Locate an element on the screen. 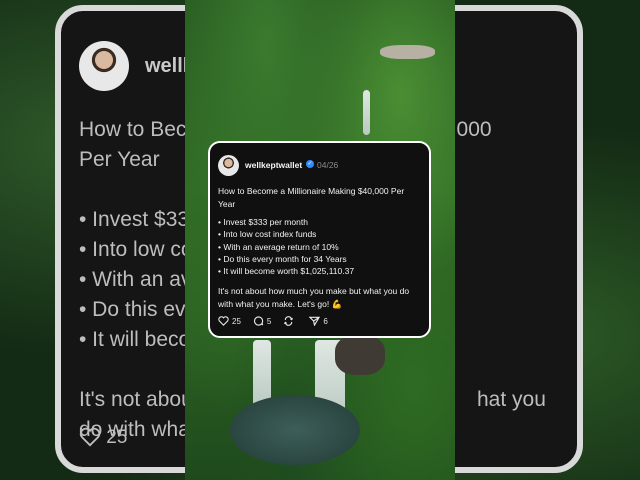 The width and height of the screenshot is (640, 480). like-button: 25 is located at coordinates (229, 321).